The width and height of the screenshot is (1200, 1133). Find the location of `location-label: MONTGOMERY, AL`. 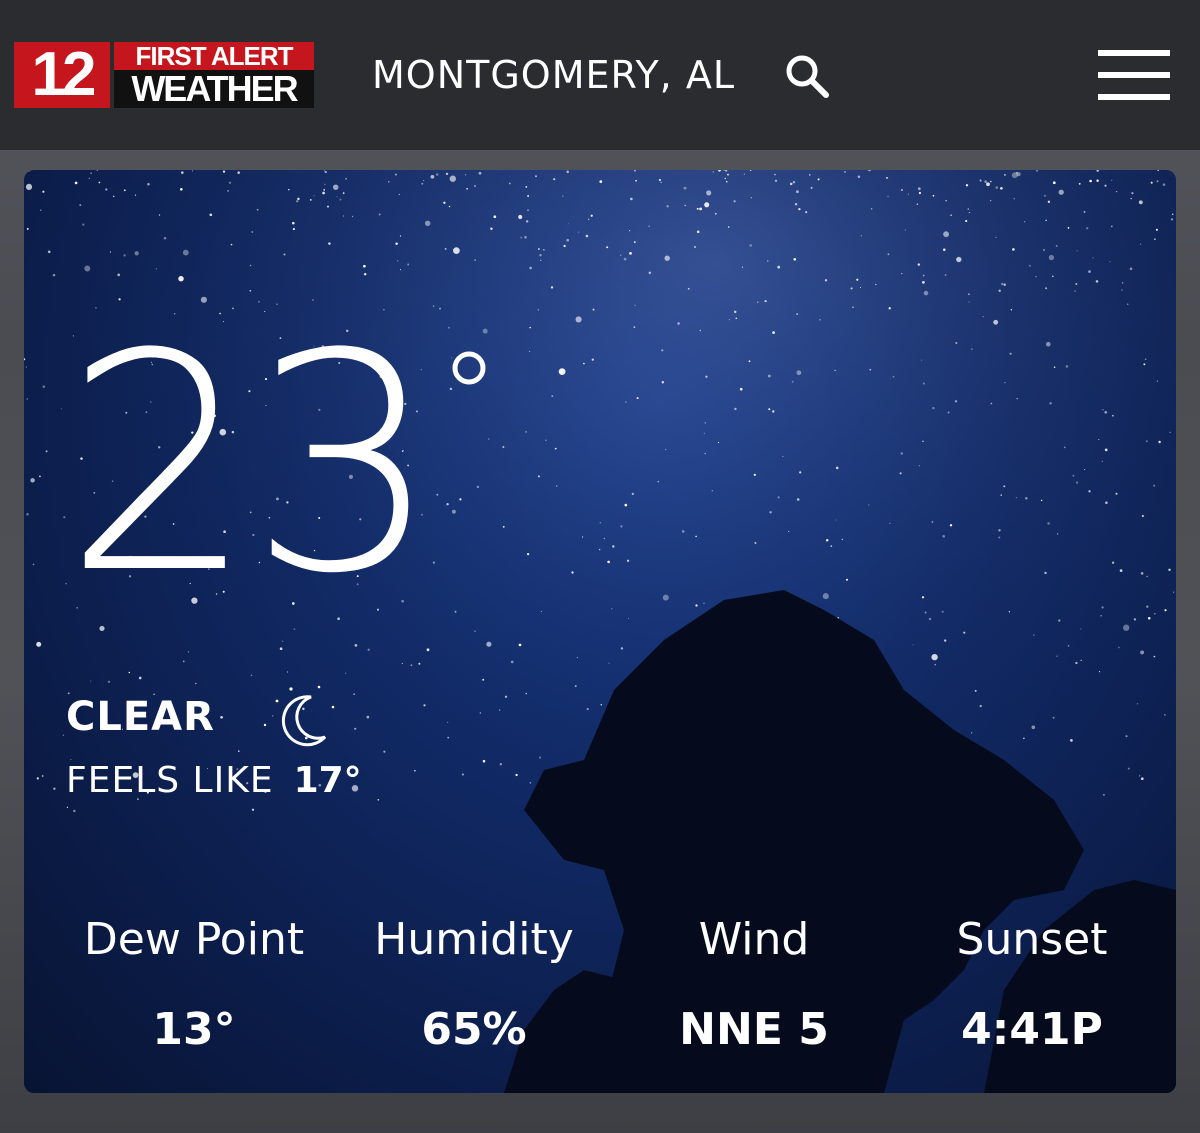

location-label: MONTGOMERY, AL is located at coordinates (553, 75).